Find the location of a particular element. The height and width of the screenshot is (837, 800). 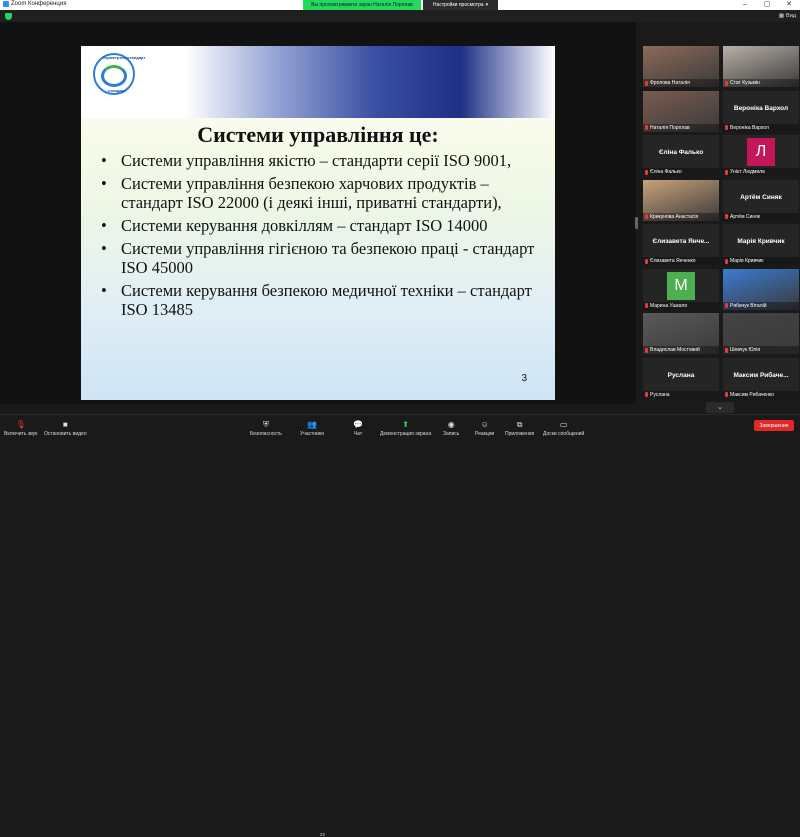

window-controls: – ▢ ✕ is located at coordinates (767, 5).